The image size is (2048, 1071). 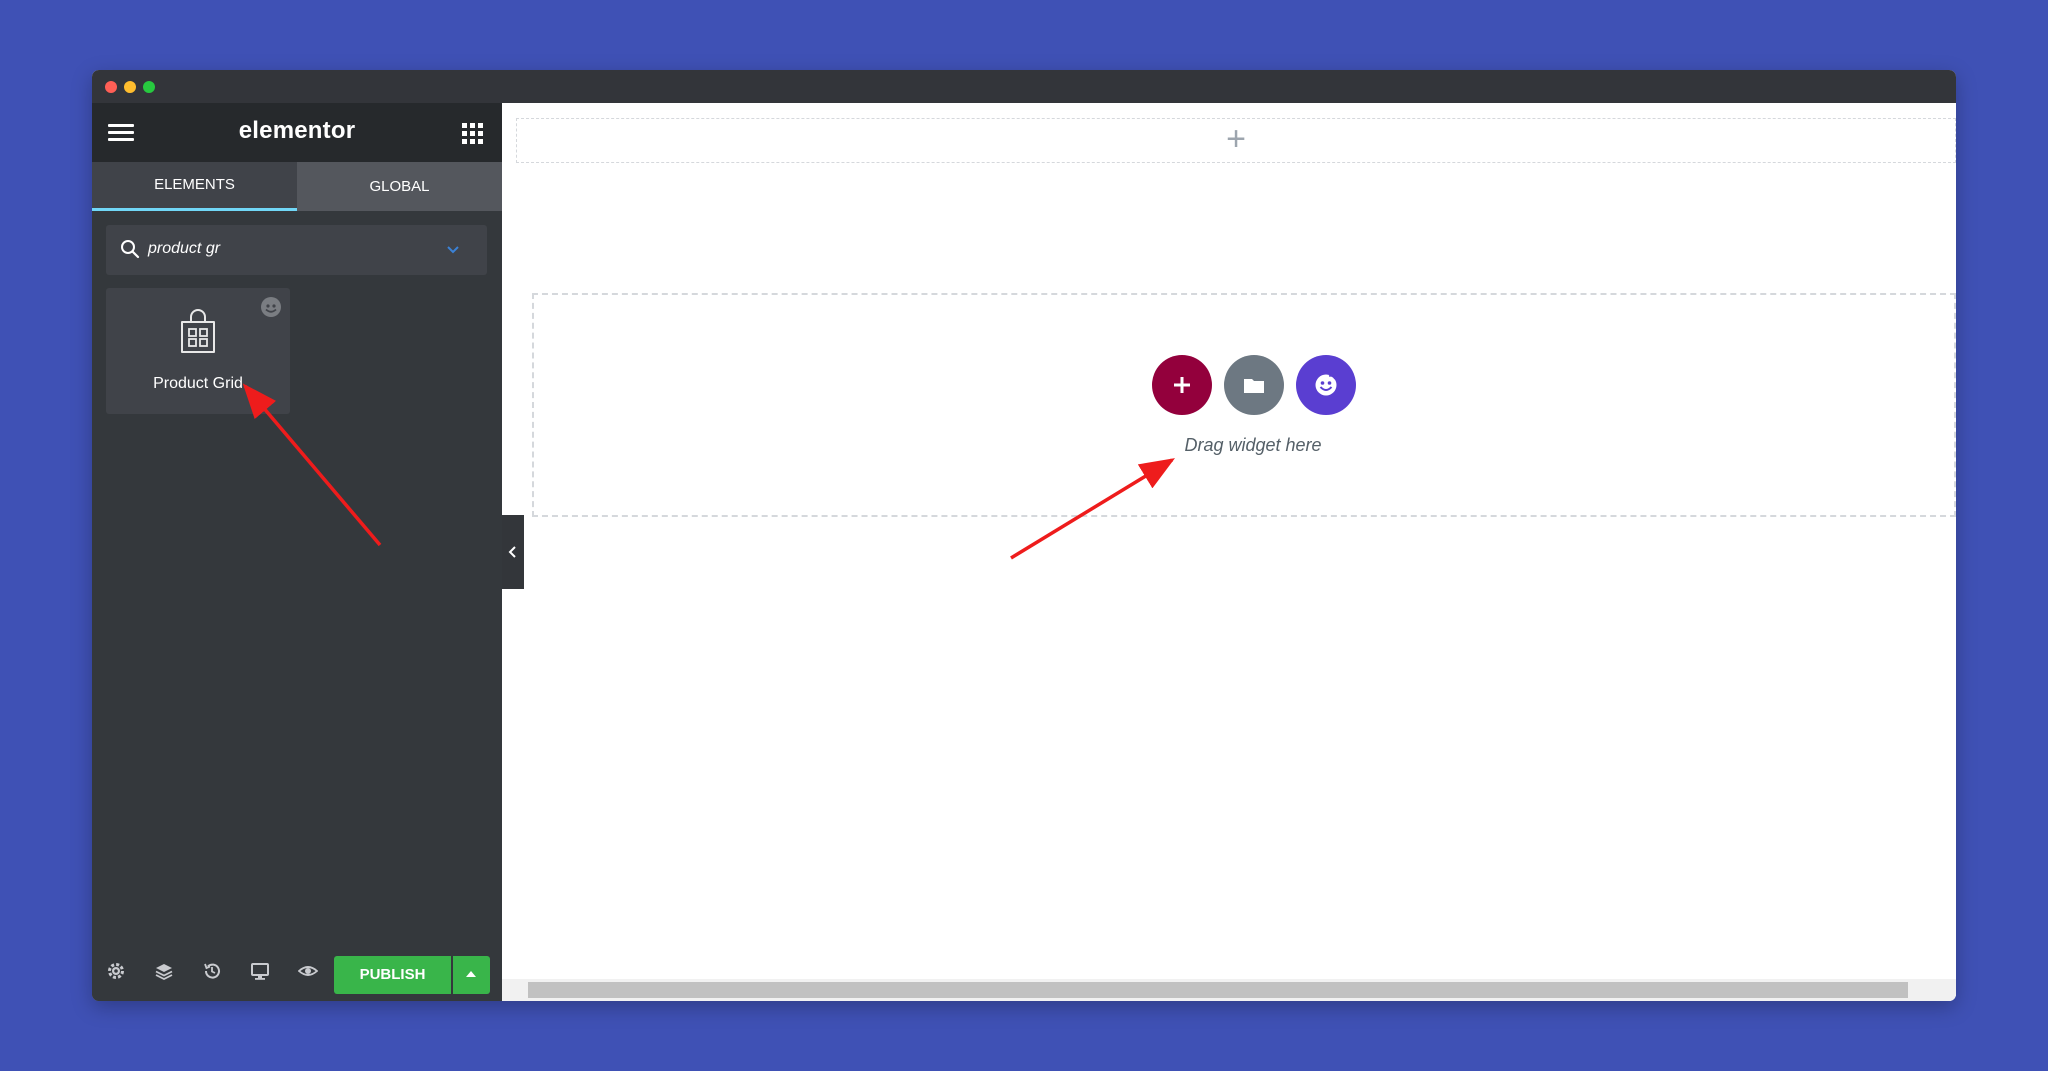 I want to click on panel-collapse-handle, so click(x=513, y=552).